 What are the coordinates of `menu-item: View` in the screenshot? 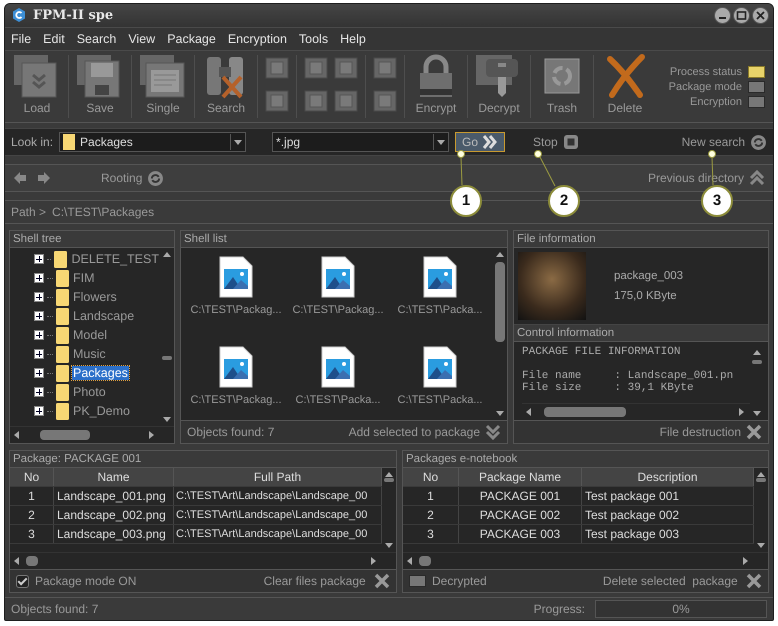 It's located at (142, 39).